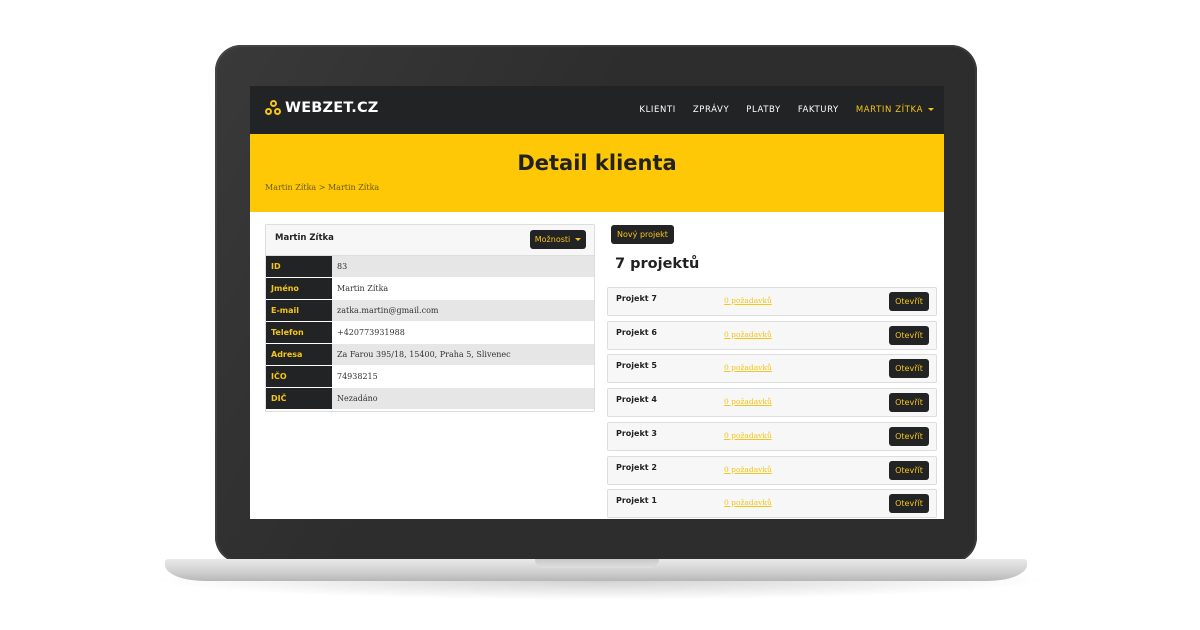 The image size is (1200, 630). What do you see at coordinates (463, 288) in the screenshot?
I see `field-value: Martin Zítka` at bounding box center [463, 288].